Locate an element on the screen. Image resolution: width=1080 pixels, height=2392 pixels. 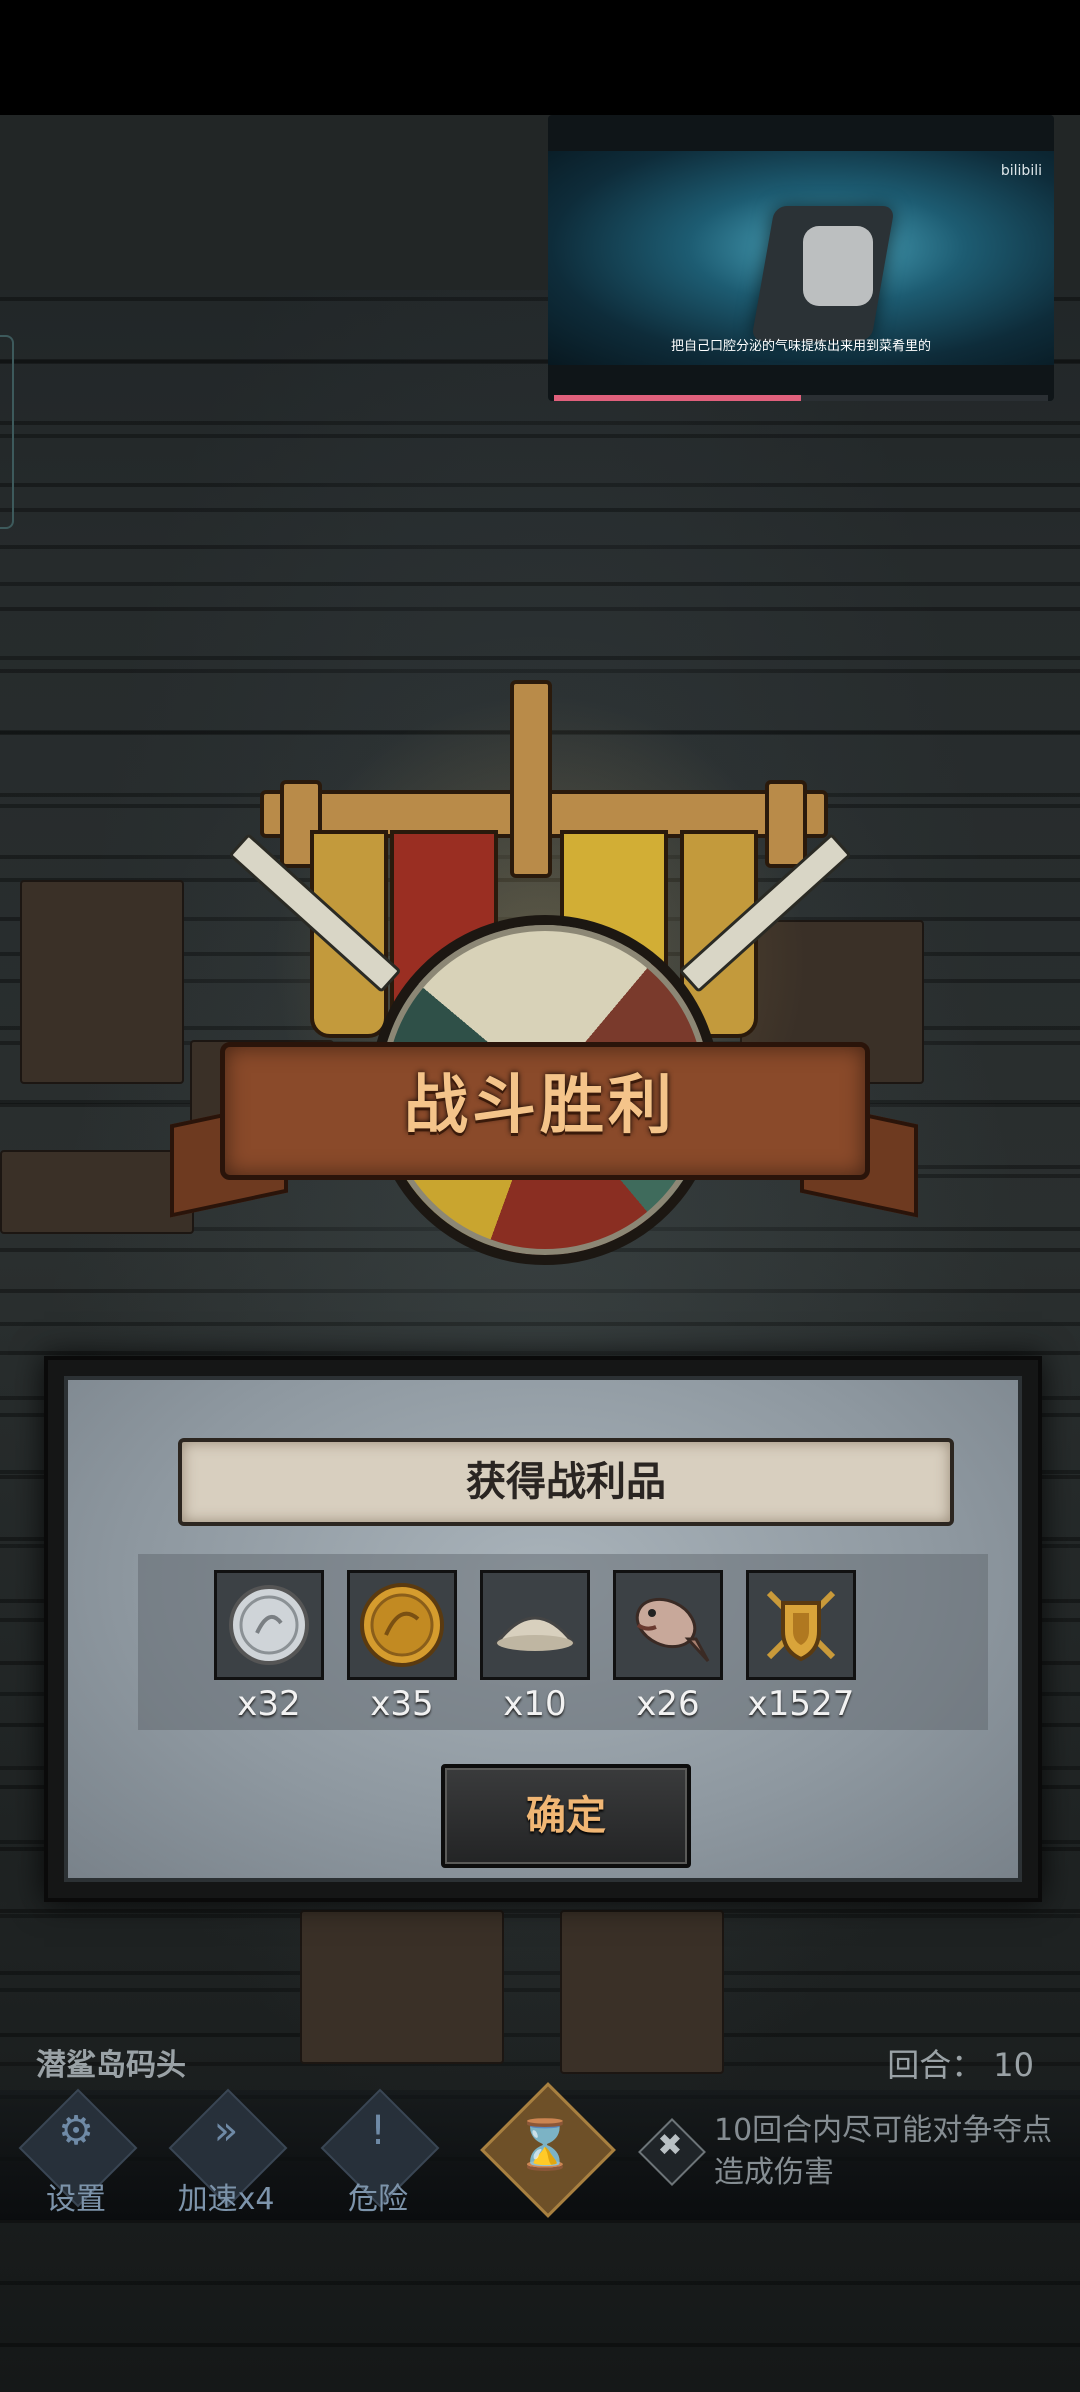
end-turn-button: ⌛ is located at coordinates (544, 2150).